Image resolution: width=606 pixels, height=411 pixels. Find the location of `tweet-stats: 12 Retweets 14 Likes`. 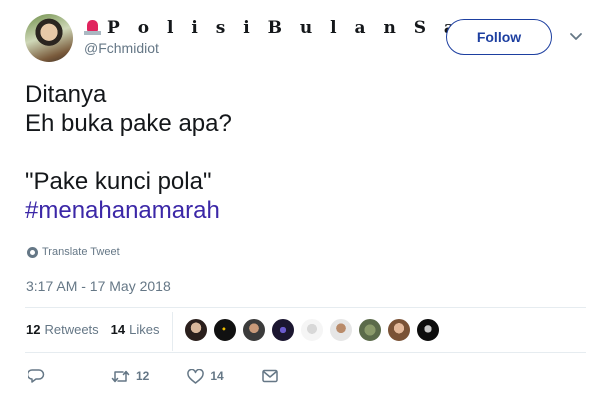

tweet-stats: 12 Retweets 14 Likes is located at coordinates (99, 329).